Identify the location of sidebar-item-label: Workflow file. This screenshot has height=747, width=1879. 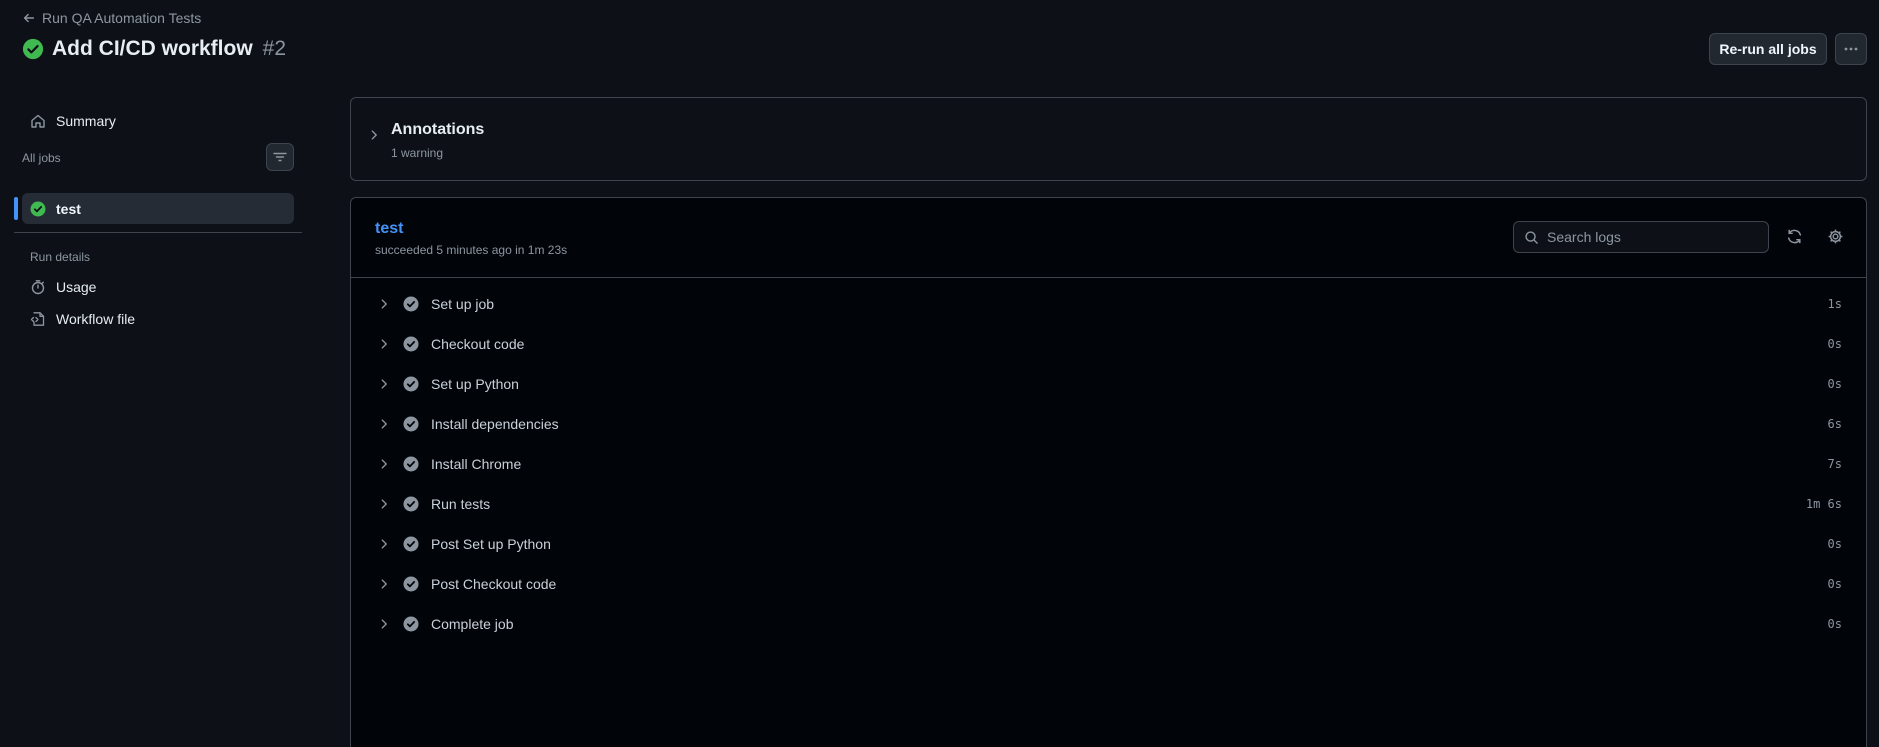
(96, 319).